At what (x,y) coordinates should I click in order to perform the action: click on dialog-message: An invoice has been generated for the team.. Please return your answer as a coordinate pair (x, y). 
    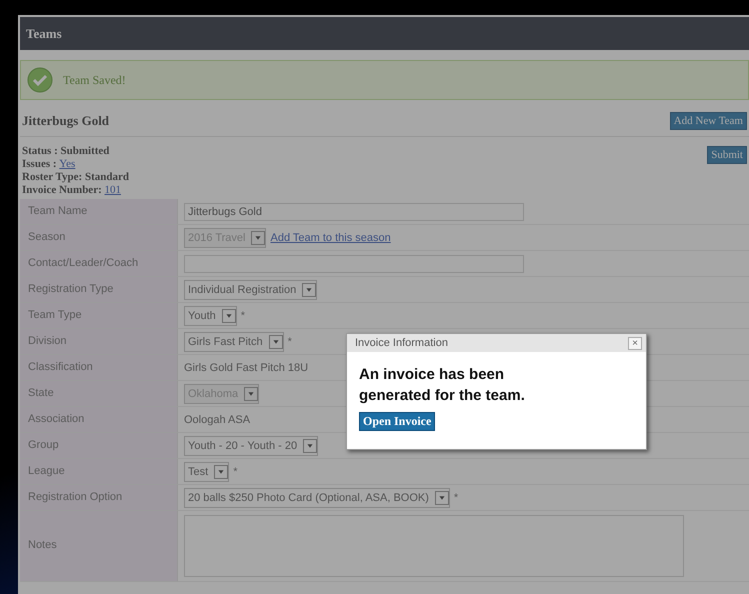
    Looking at the image, I should click on (442, 385).